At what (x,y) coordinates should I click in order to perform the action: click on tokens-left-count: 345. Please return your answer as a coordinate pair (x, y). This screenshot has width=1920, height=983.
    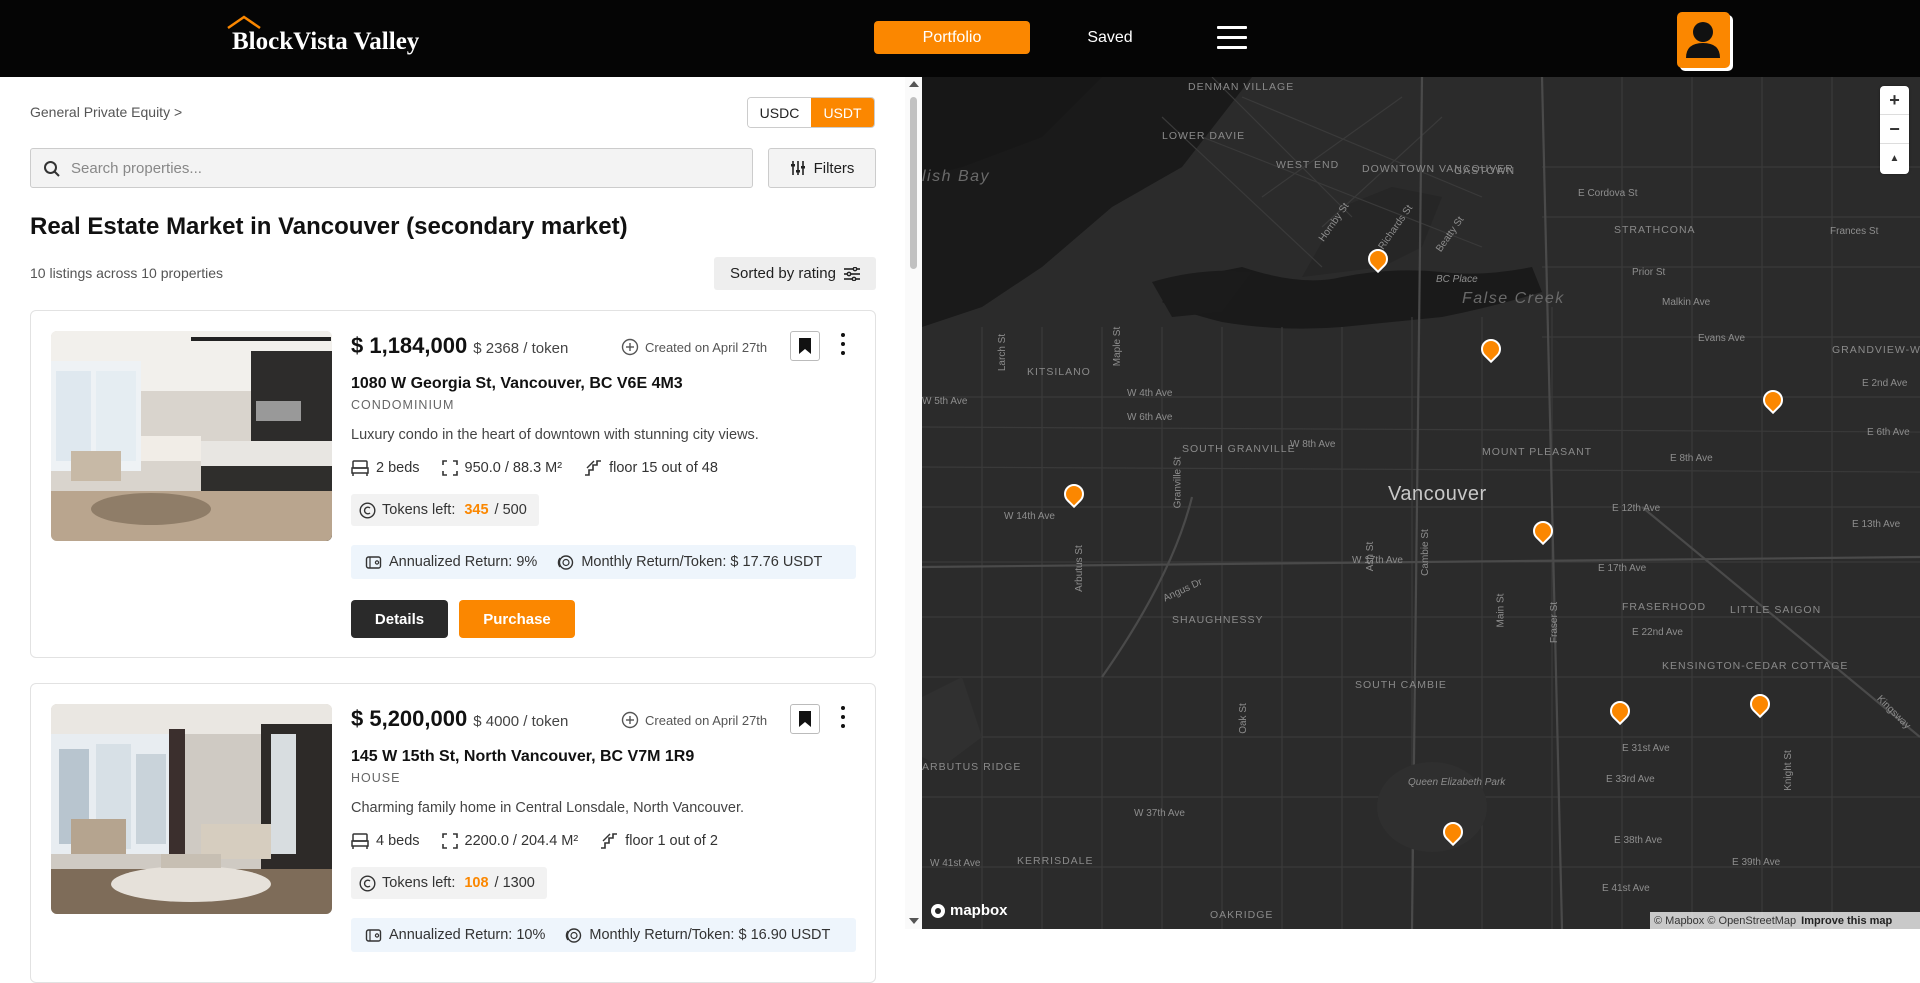
    Looking at the image, I should click on (476, 510).